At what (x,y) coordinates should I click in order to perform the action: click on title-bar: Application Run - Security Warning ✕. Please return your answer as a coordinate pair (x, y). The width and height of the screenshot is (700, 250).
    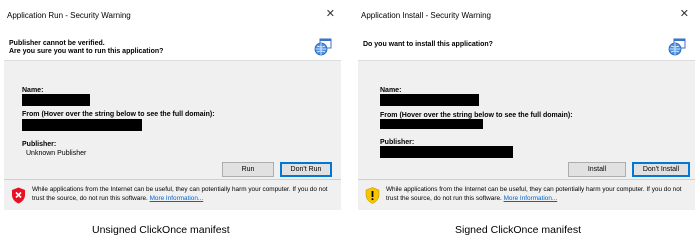
    Looking at the image, I should click on (172, 16).